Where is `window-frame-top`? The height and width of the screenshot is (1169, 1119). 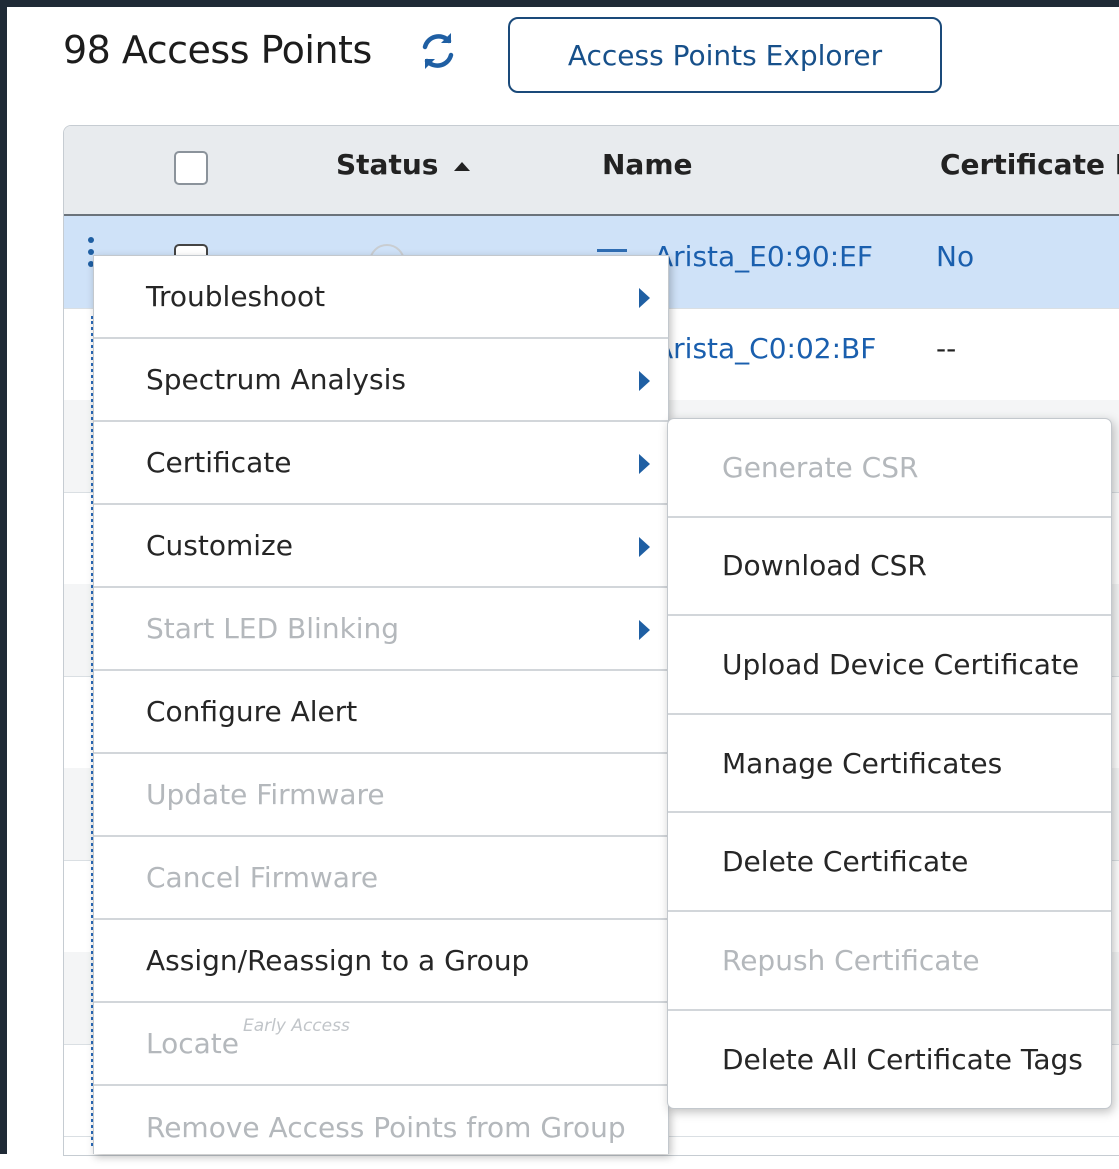 window-frame-top is located at coordinates (559, 3).